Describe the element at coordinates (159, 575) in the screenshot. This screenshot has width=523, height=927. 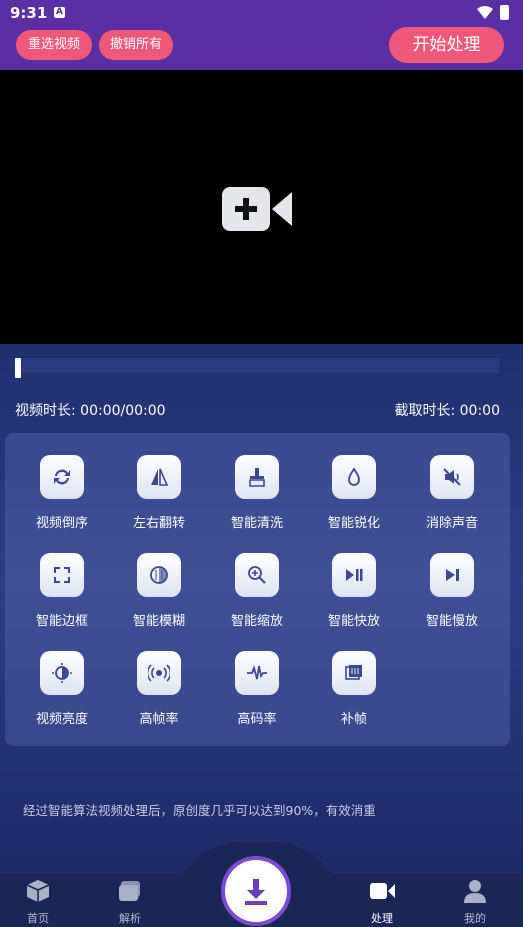
I see `blur-icon` at that location.